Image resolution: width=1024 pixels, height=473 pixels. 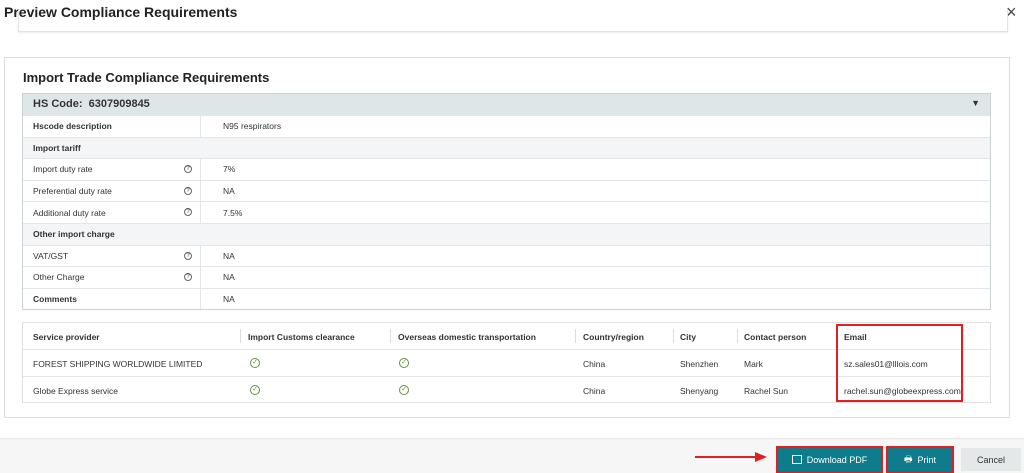 What do you see at coordinates (506, 255) in the screenshot?
I see `table-row: VAT/GST? NA` at bounding box center [506, 255].